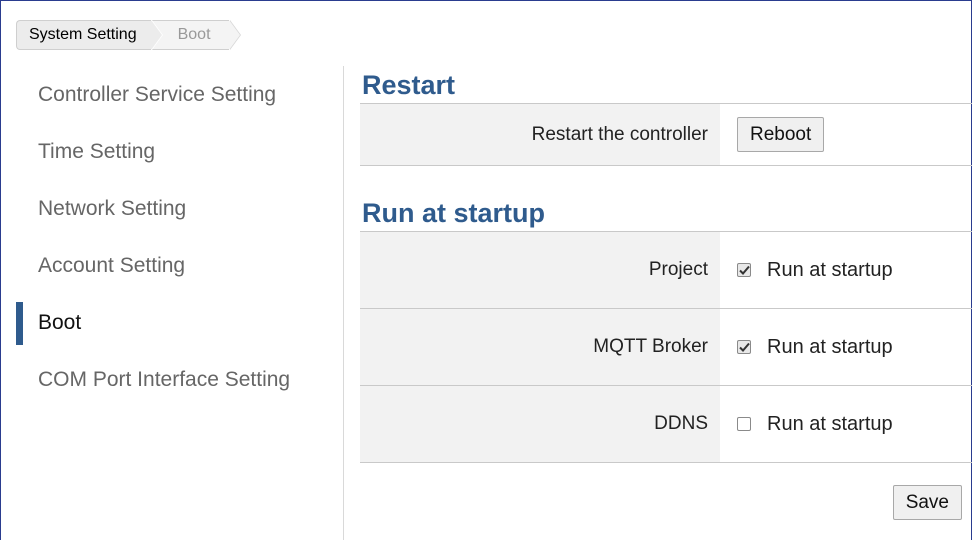  Describe the element at coordinates (927, 502) in the screenshot. I see `save-button: Save` at that location.